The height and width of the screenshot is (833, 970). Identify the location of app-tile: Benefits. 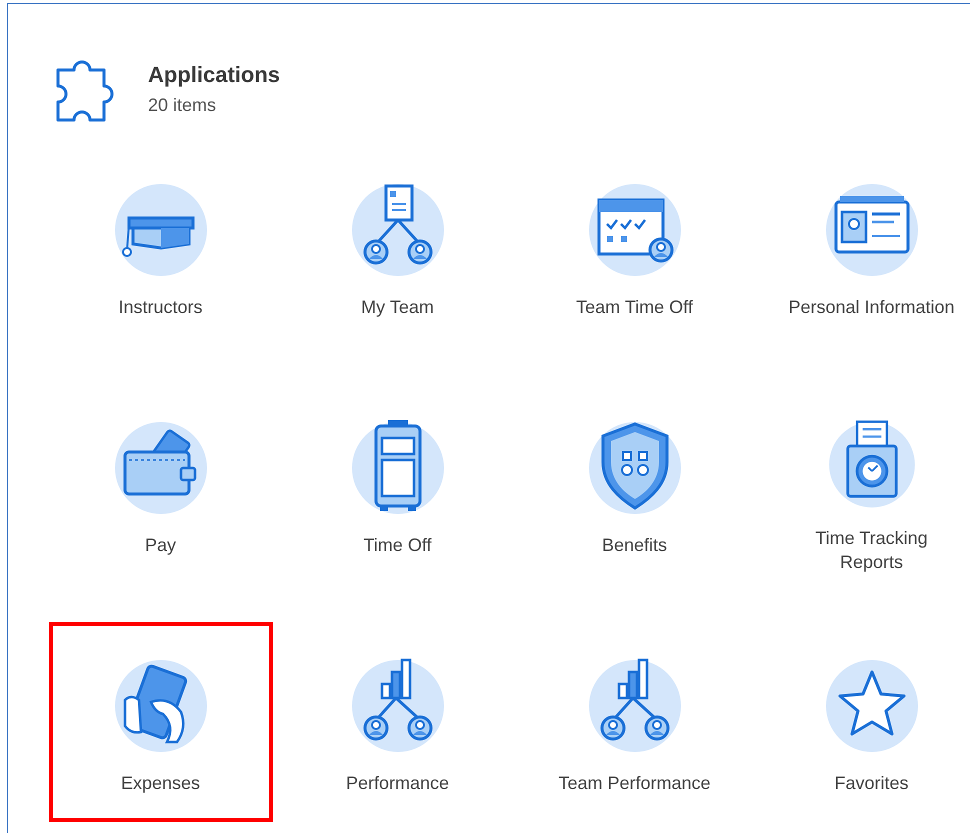
(634, 484).